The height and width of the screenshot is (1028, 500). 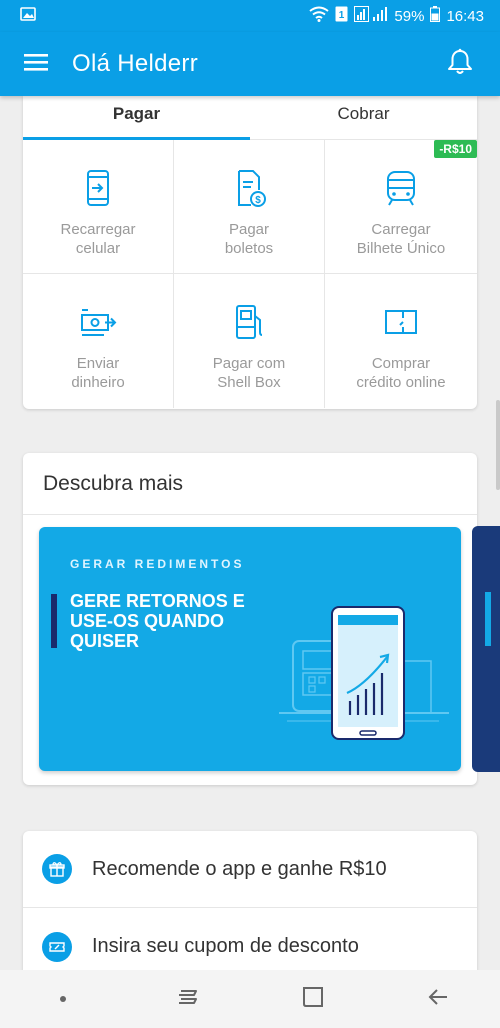 I want to click on menu-icon, so click(x=36, y=64).